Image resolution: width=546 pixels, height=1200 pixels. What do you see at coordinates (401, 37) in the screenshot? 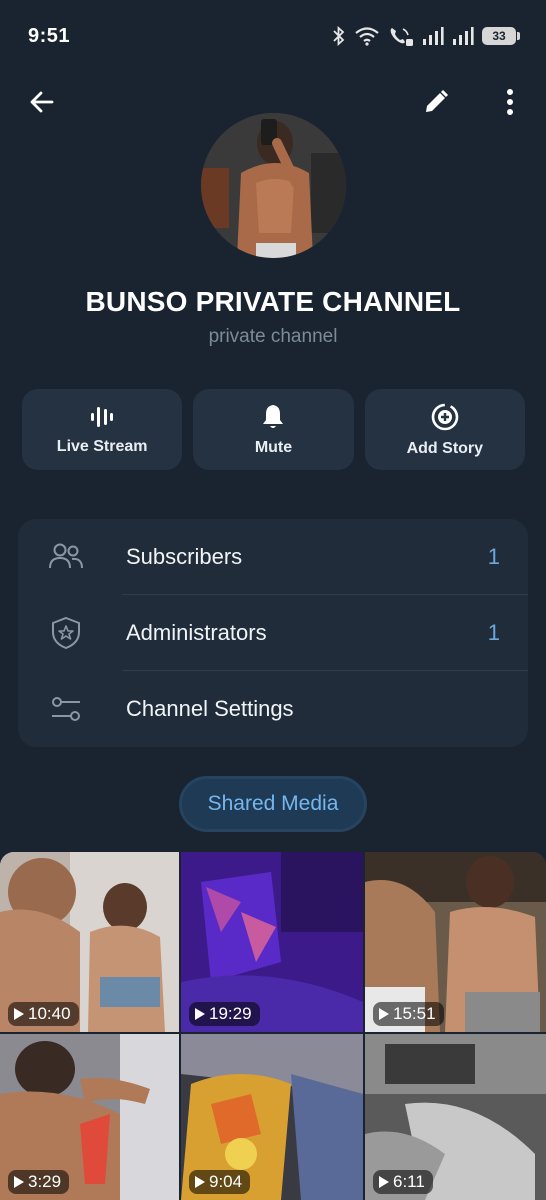
I see `wifi-calling-icon` at bounding box center [401, 37].